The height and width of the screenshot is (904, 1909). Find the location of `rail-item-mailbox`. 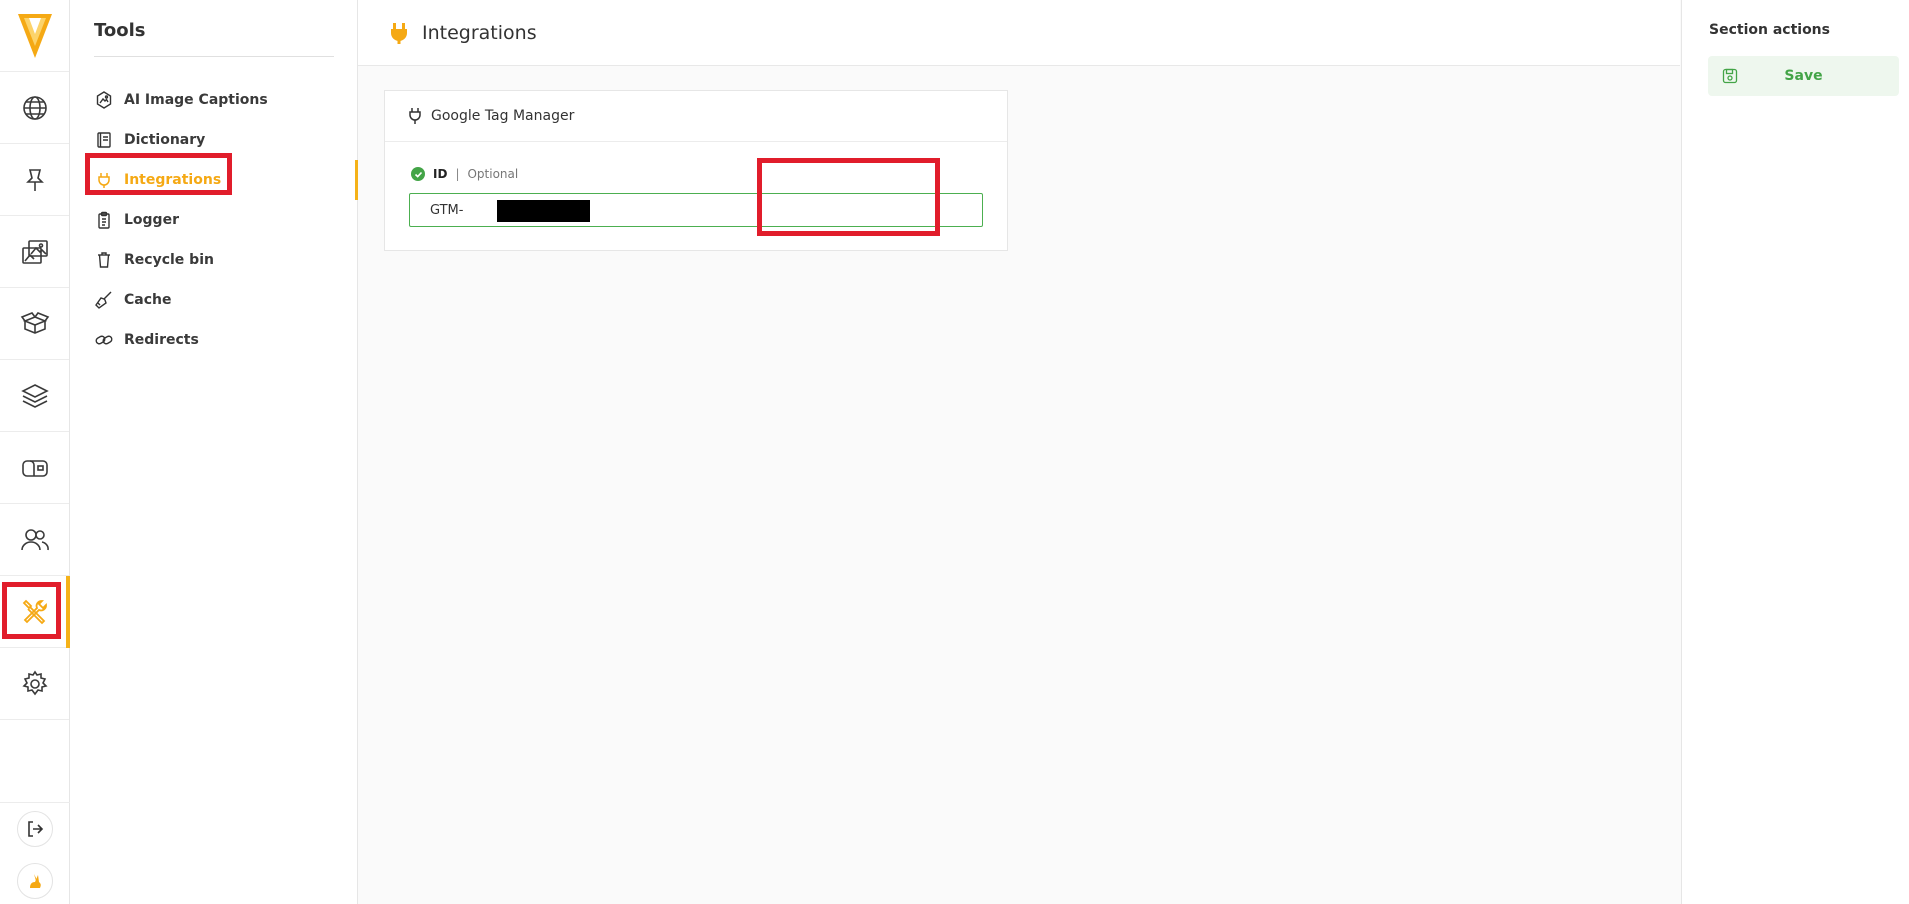

rail-item-mailbox is located at coordinates (34, 468).